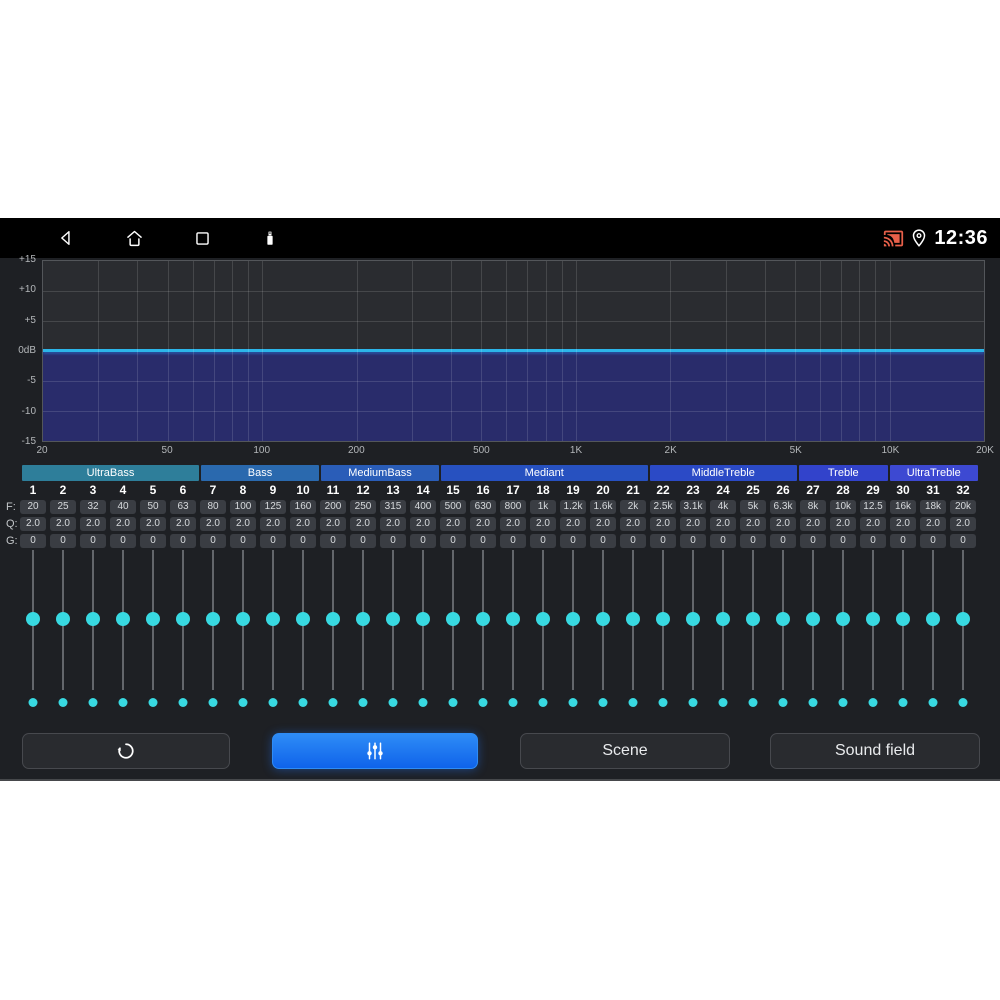 The height and width of the screenshot is (1000, 1000). What do you see at coordinates (213, 507) in the screenshot?
I see `frequency-value: 80` at bounding box center [213, 507].